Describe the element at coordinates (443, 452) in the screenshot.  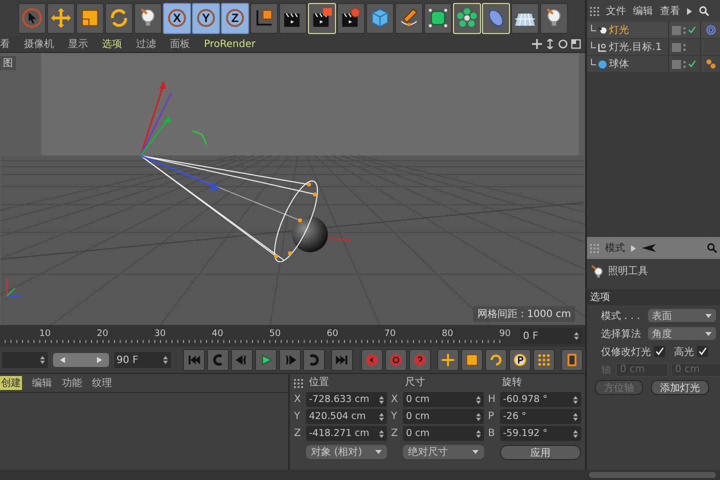
I see `mode-dropdown: 绝对尺寸` at that location.